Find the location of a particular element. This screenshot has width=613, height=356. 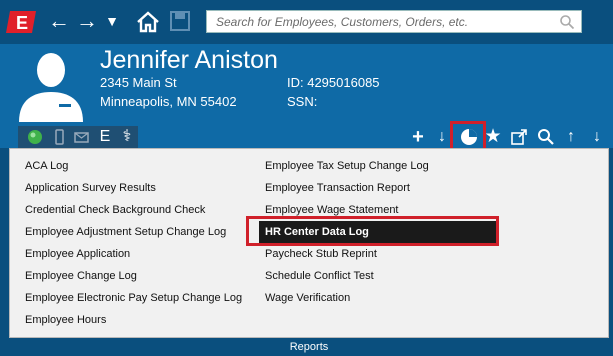

reports-menu-footer: Reports is located at coordinates (309, 347).